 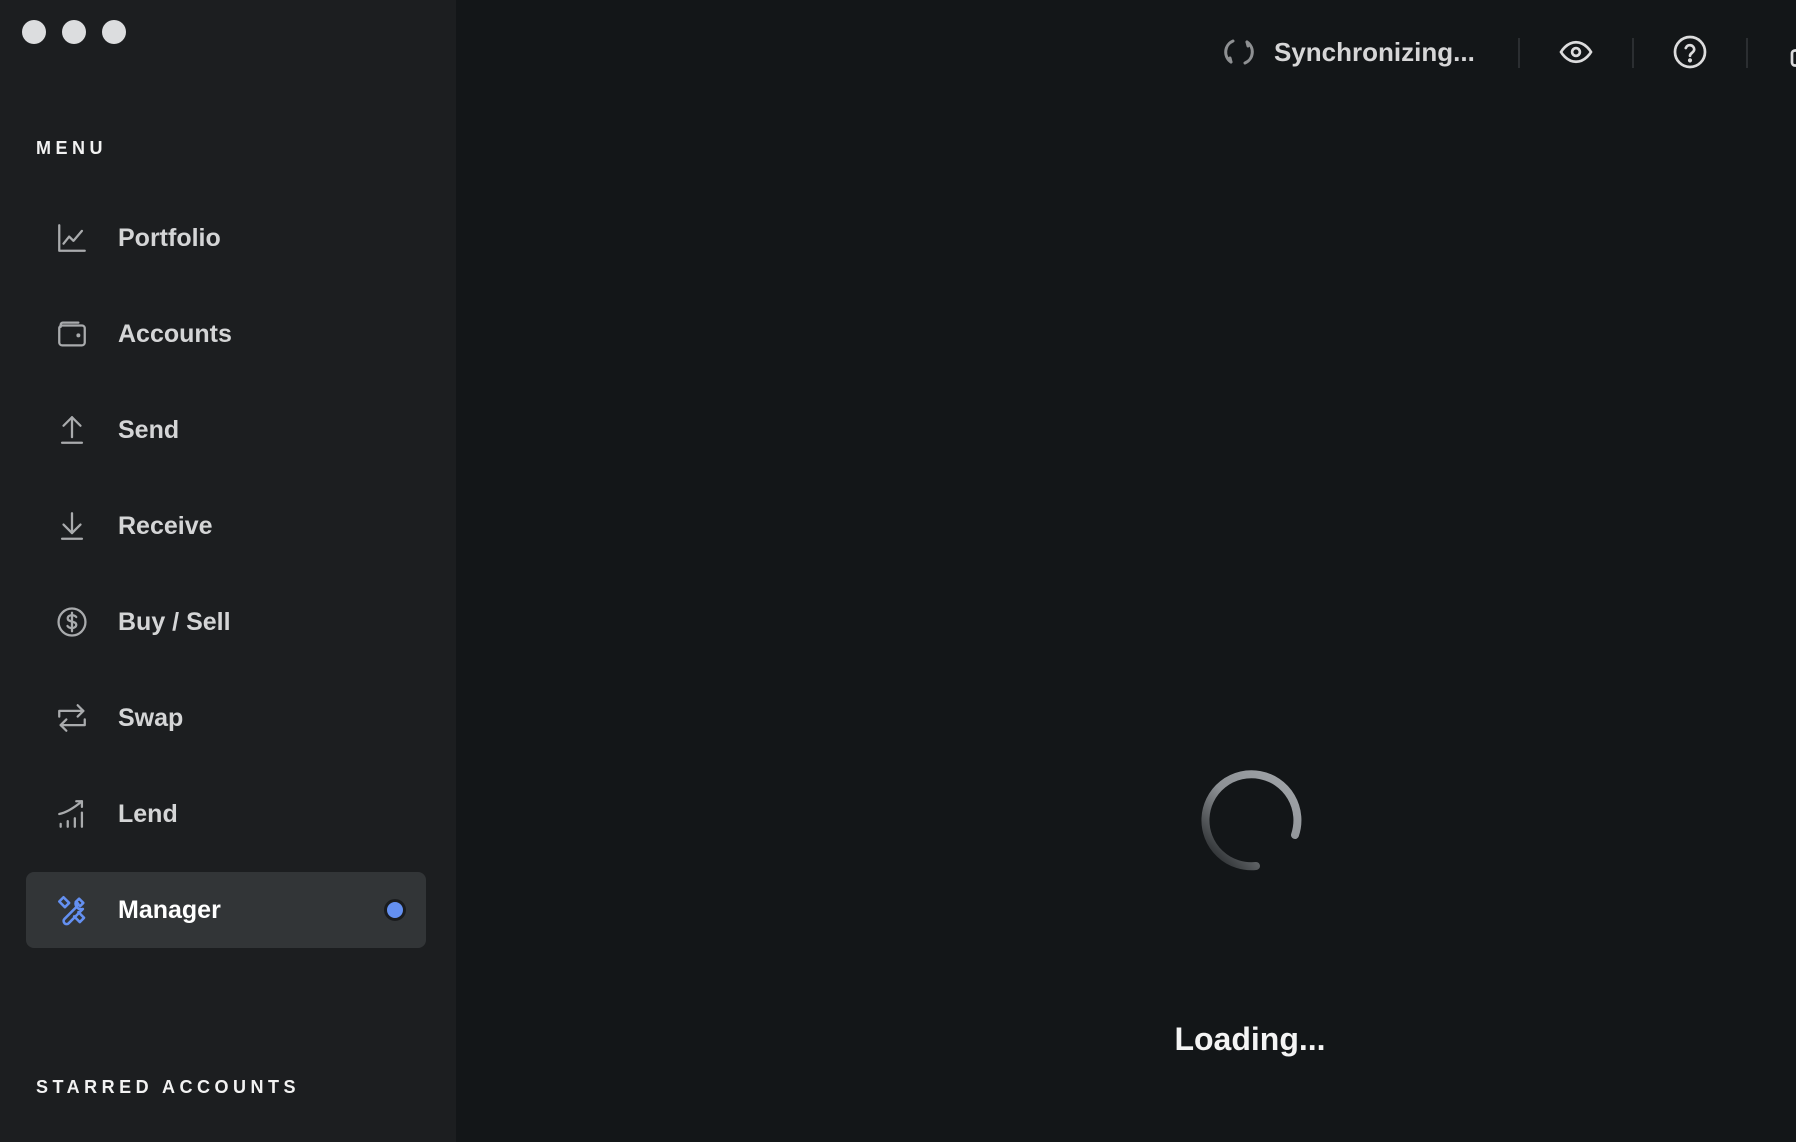 What do you see at coordinates (72, 910) in the screenshot?
I see `tools-icon` at bounding box center [72, 910].